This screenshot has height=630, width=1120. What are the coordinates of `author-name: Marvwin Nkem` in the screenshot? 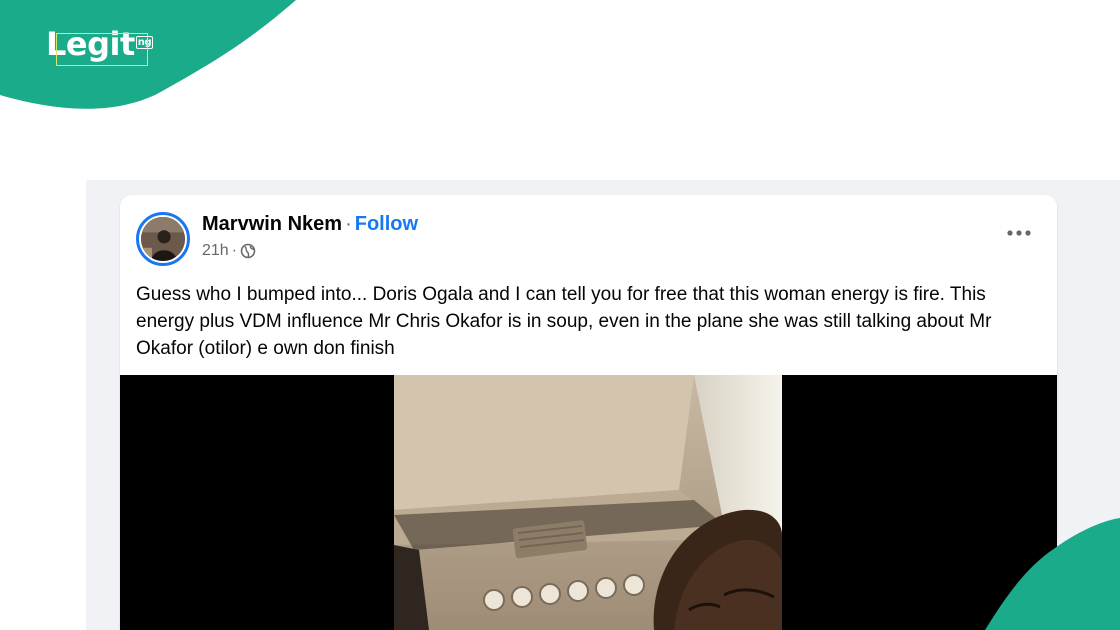 It's located at (272, 224).